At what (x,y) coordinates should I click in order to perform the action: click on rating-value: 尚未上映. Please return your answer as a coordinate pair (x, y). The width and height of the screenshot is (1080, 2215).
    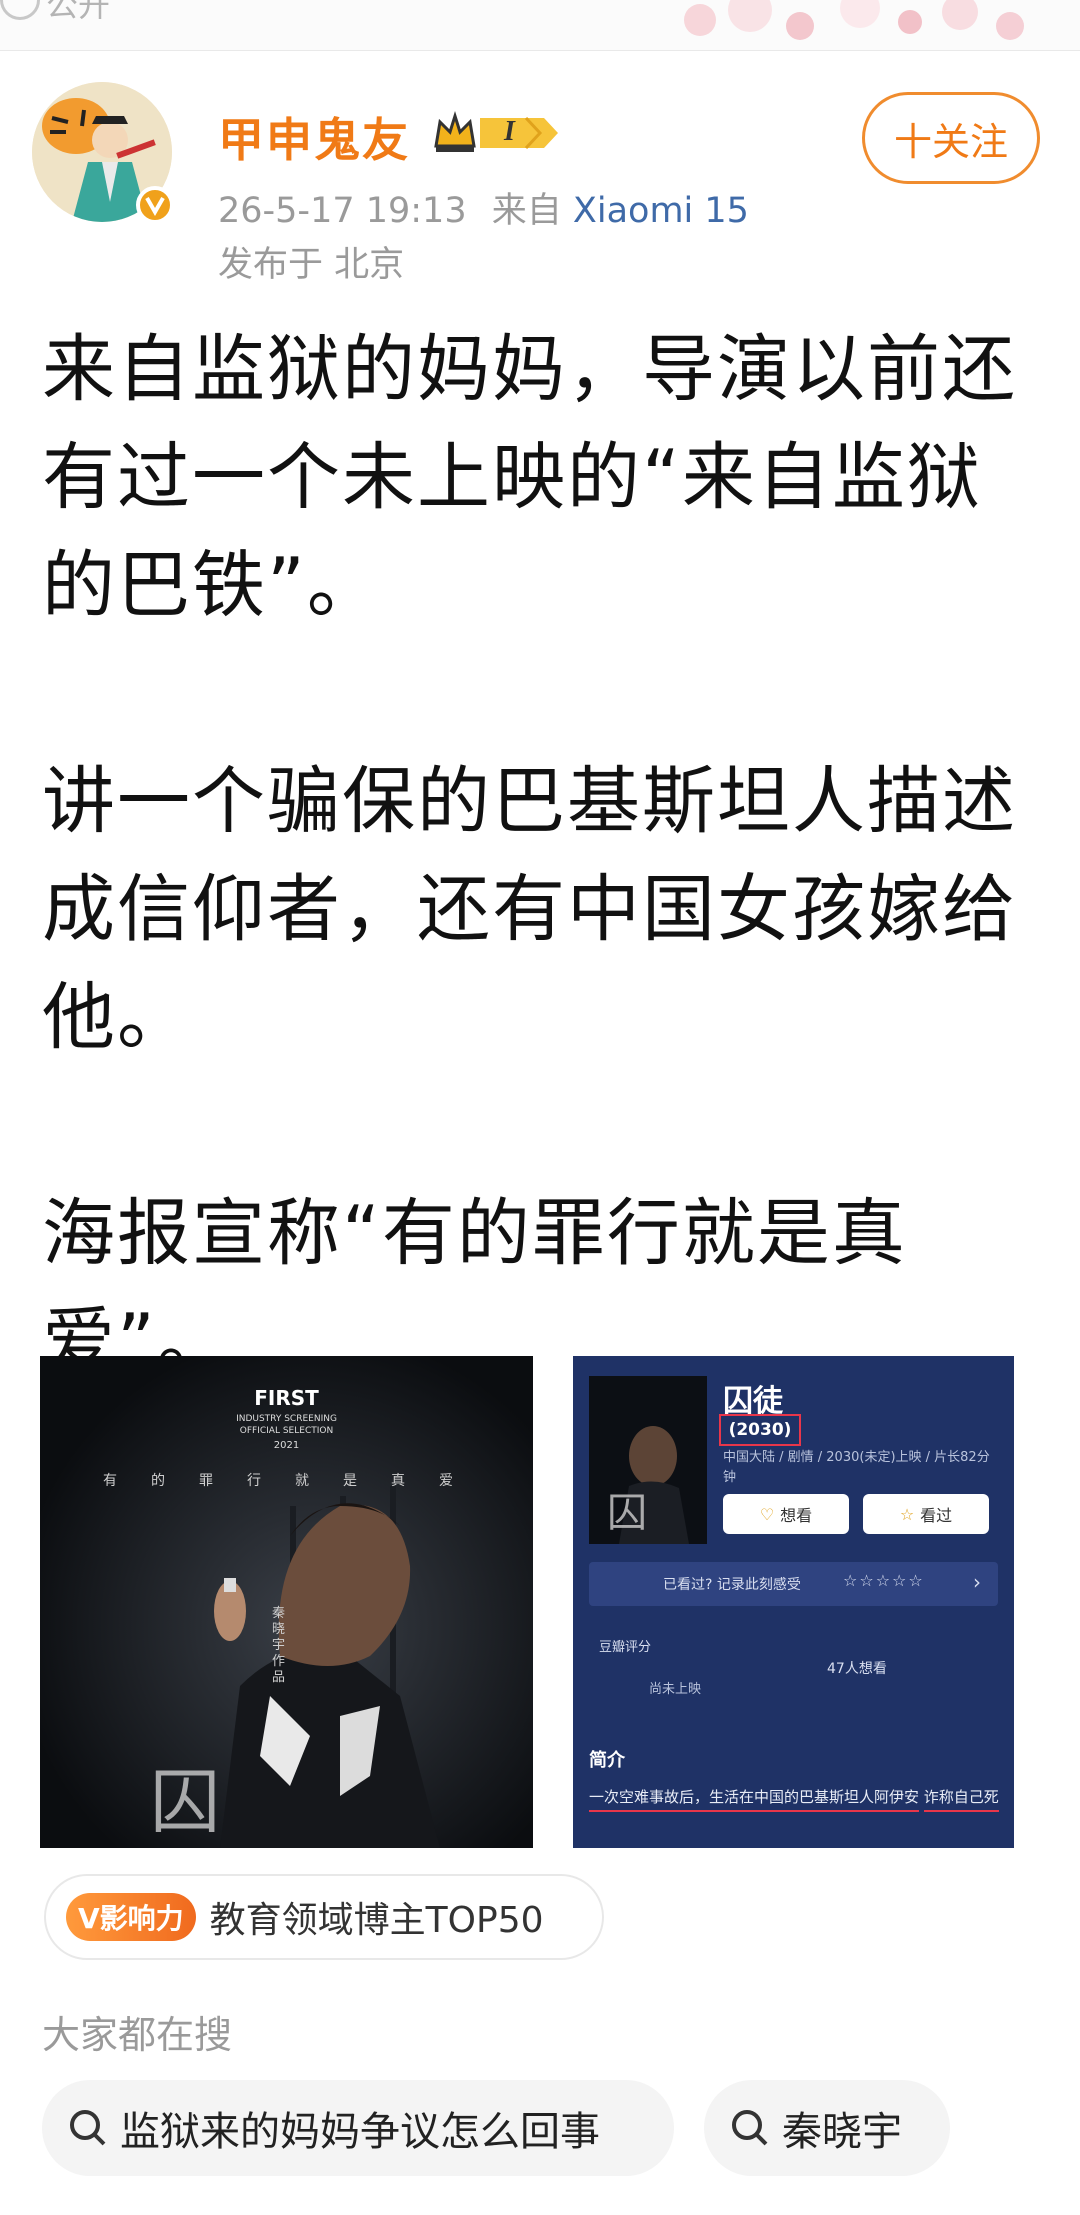
    Looking at the image, I should click on (675, 1689).